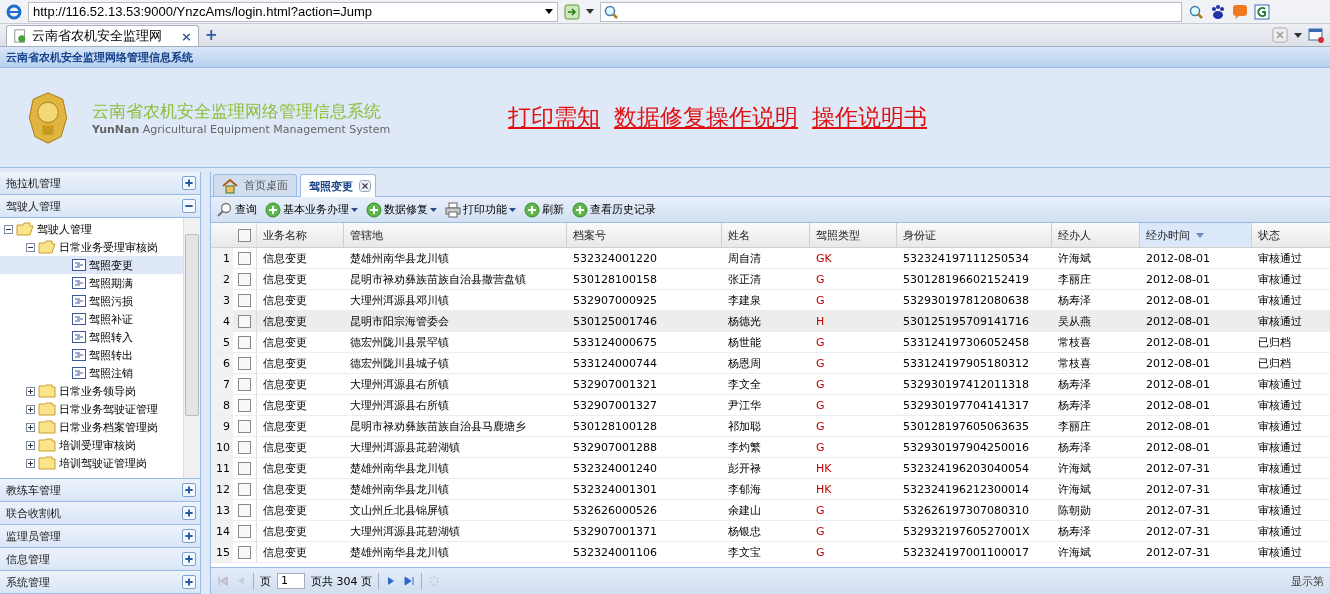  I want to click on table-row: 10 信息变更 大理州洱源县茈碧湖镇 532907001288 李灼繁 G 532930197904250016 杨寿泽 2012-08-01 审核通过, so click(770, 447).